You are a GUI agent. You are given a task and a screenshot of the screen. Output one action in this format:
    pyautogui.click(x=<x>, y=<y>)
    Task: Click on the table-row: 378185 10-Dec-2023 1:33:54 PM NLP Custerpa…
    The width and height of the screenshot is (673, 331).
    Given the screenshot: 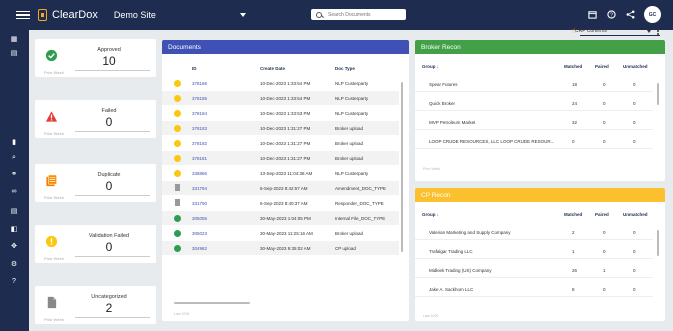 What is the action you would take?
    pyautogui.click(x=280, y=98)
    